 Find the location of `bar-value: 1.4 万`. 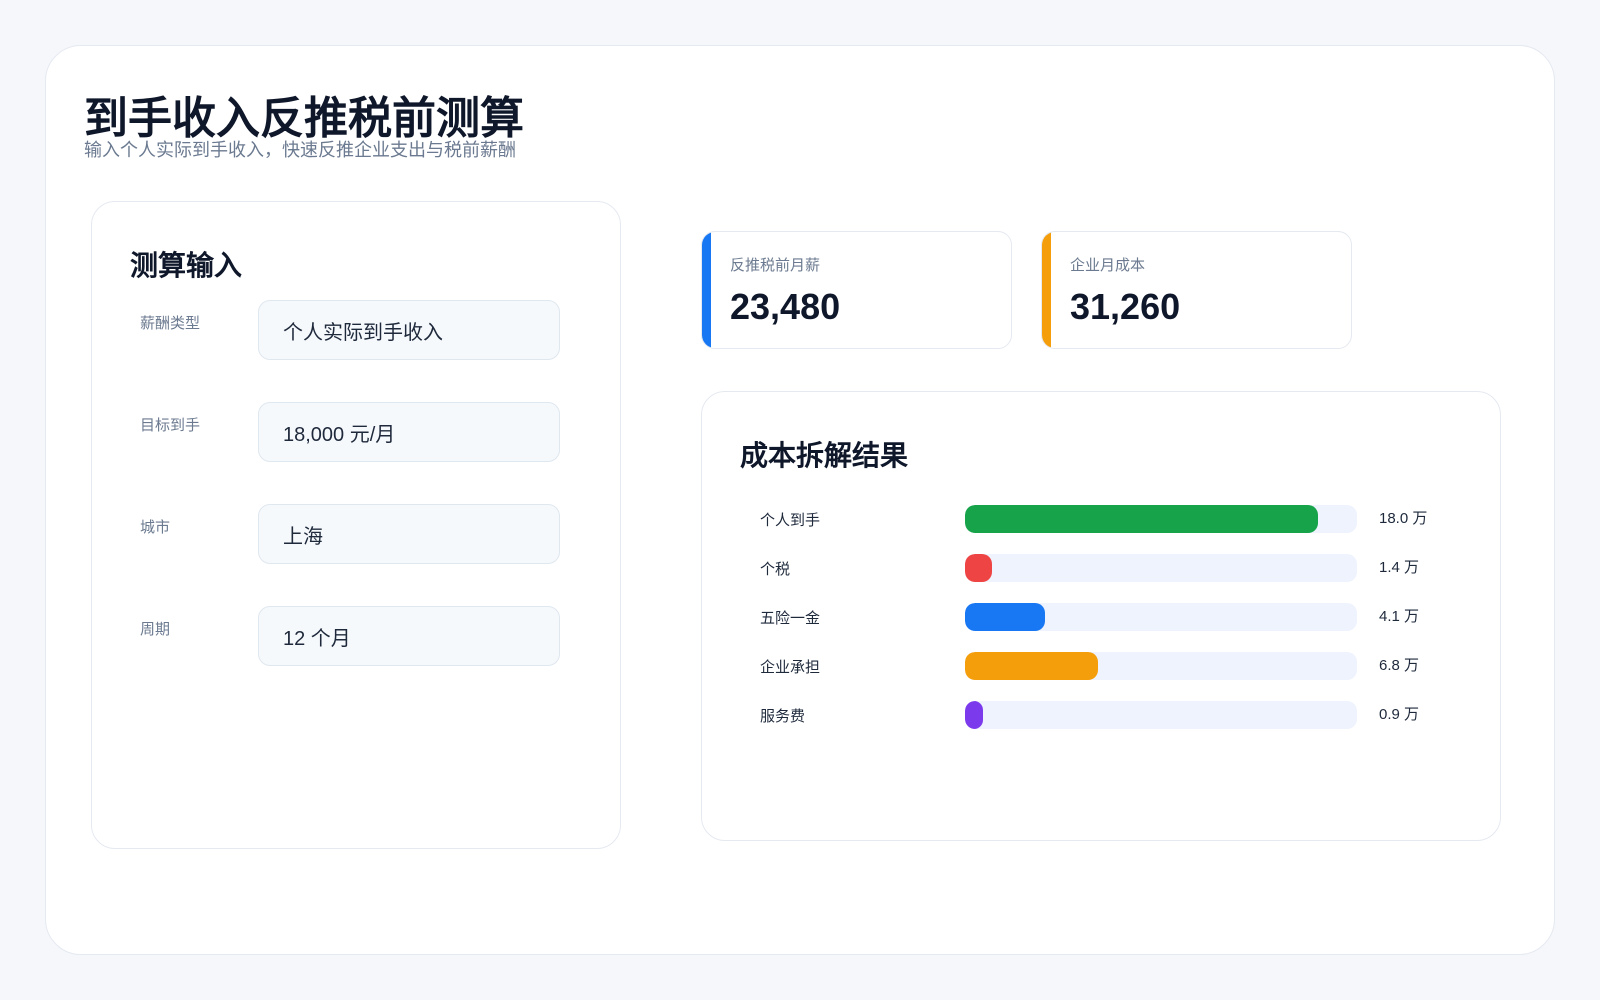

bar-value: 1.4 万 is located at coordinates (1399, 567).